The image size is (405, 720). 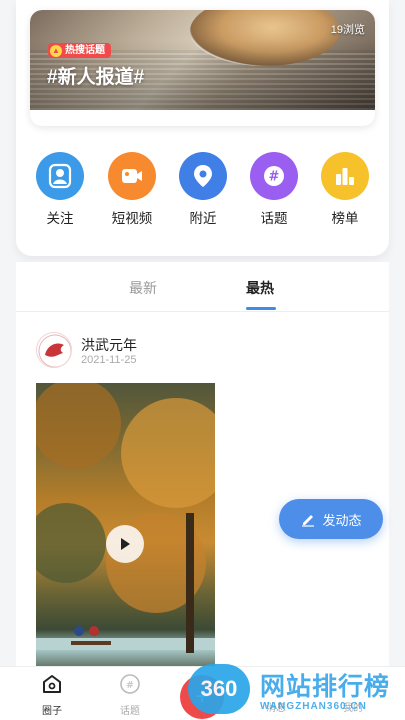 I want to click on category-label: 附近, so click(x=203, y=218).